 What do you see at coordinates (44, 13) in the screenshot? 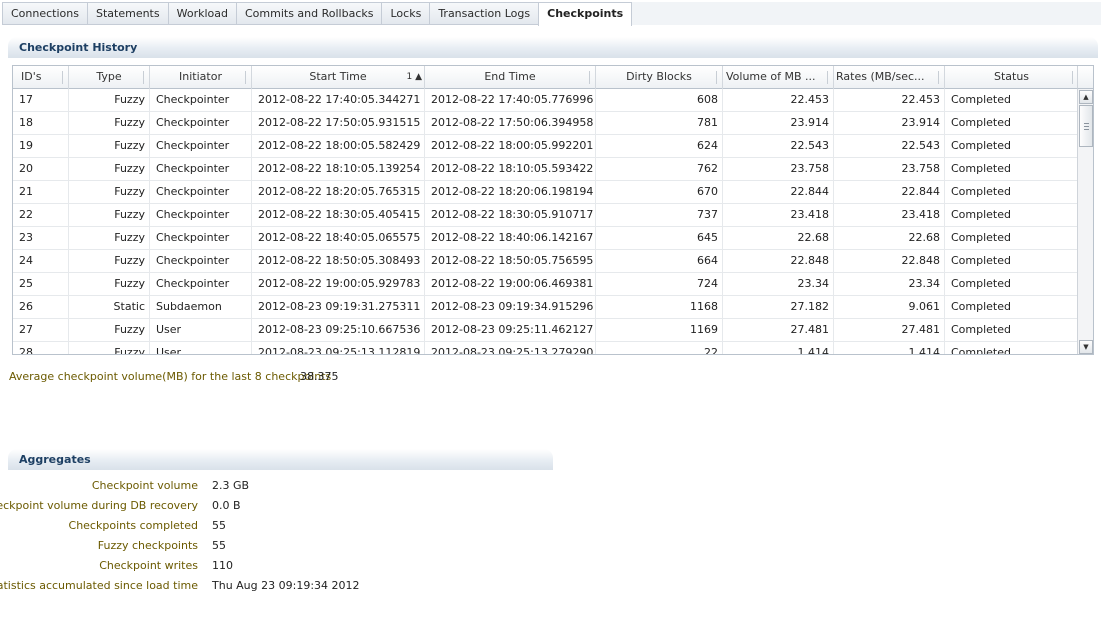
I see `tab-connections: Connections` at bounding box center [44, 13].